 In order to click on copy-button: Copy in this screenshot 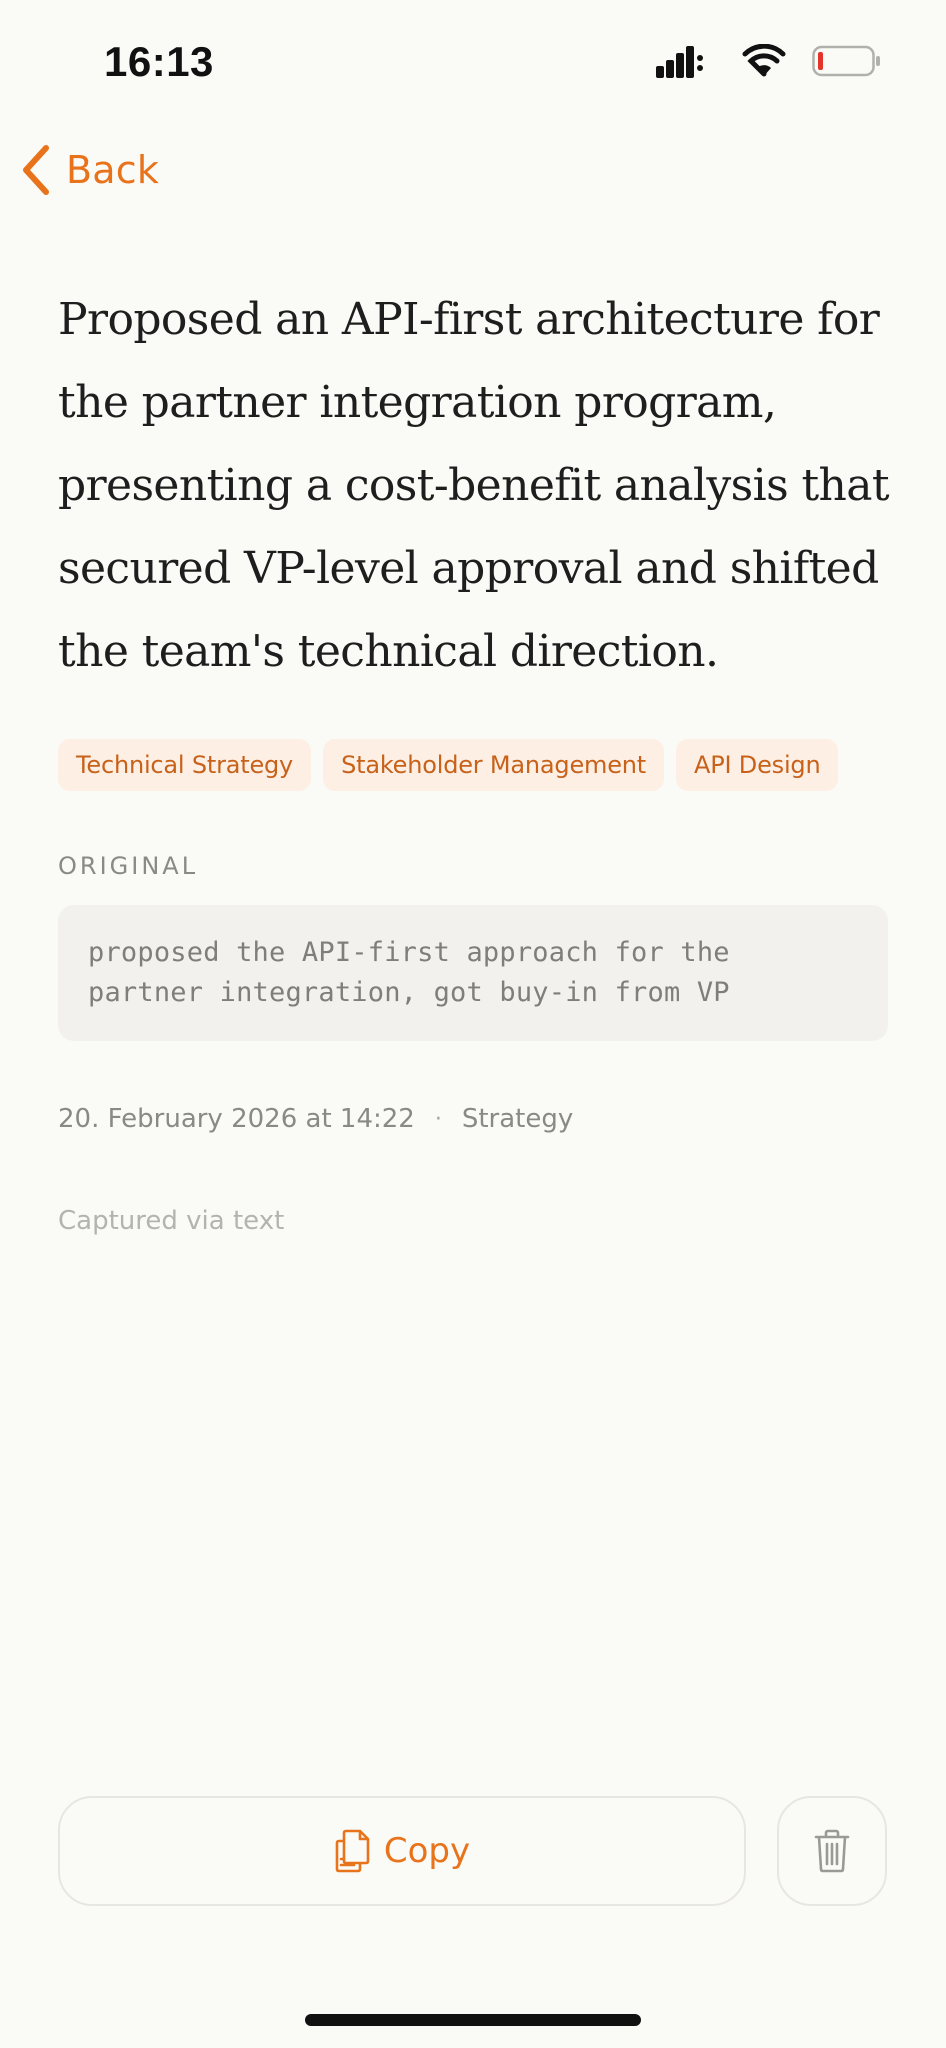, I will do `click(402, 1851)`.